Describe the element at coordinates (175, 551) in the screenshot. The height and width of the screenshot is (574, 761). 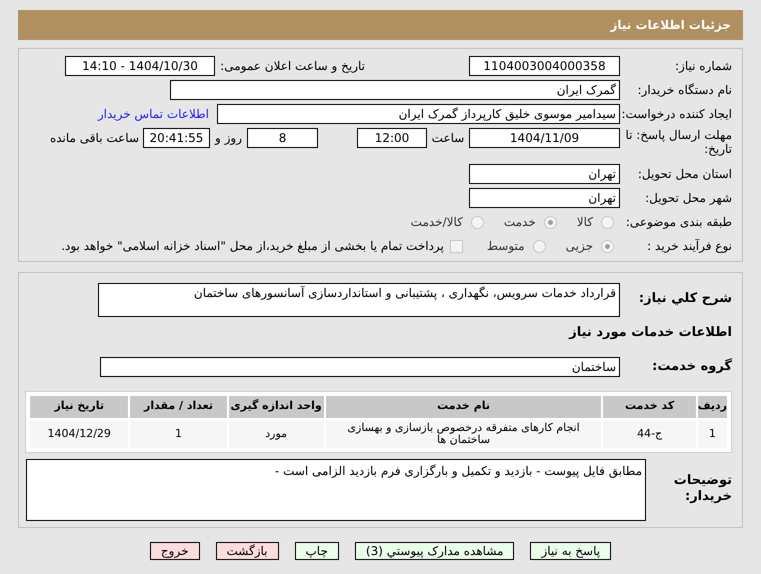
I see `action-button: خروج` at that location.